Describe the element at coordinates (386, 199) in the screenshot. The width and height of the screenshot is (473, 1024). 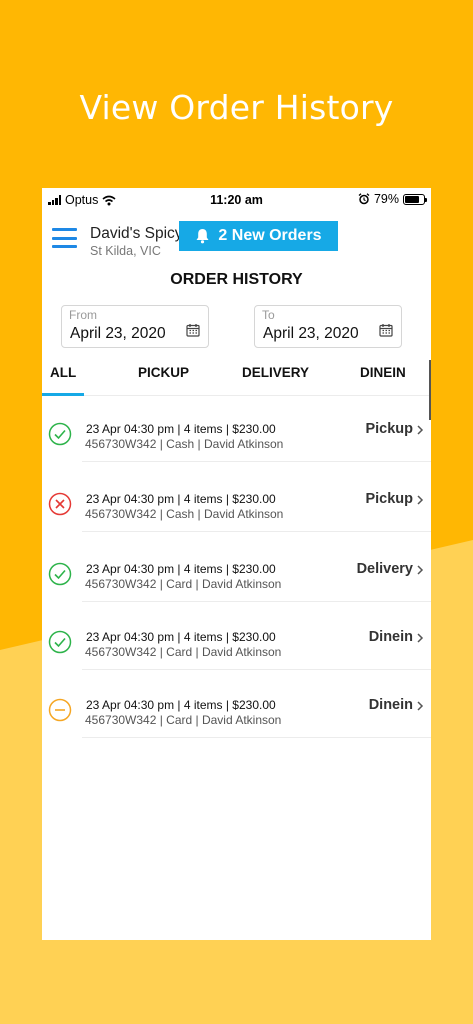
I see `battery-percent: 79%` at that location.